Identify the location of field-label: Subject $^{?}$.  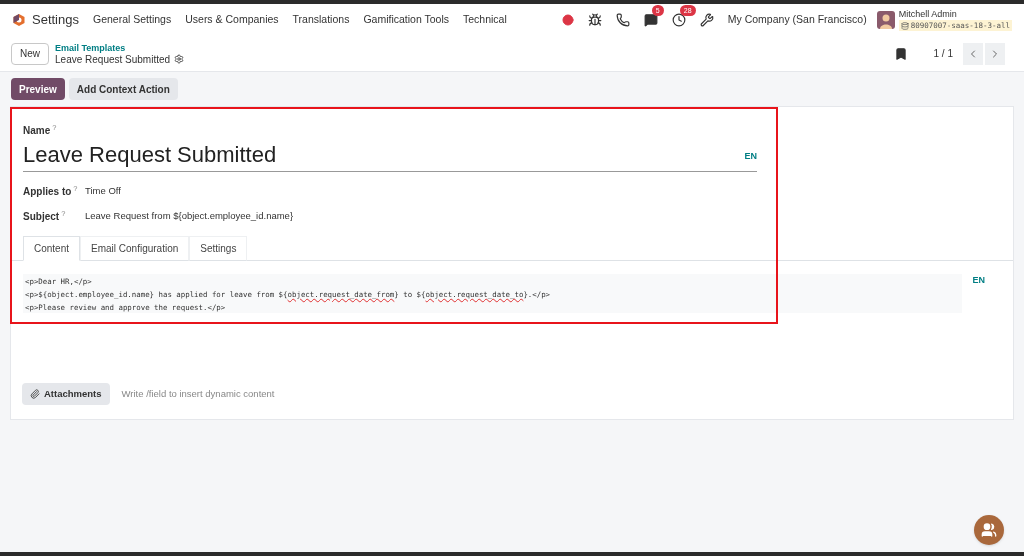
(45, 216).